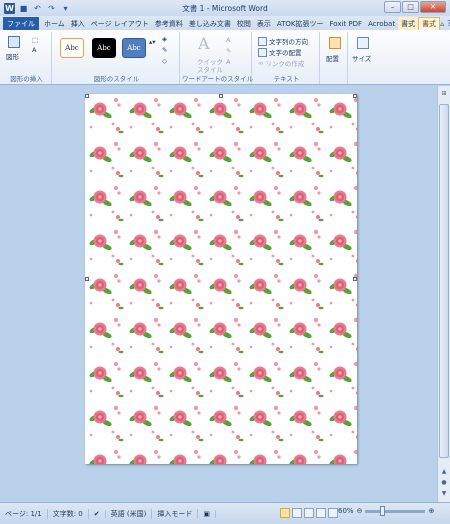  Describe the element at coordinates (363, 43) in the screenshot. I see `size-icon` at that location.